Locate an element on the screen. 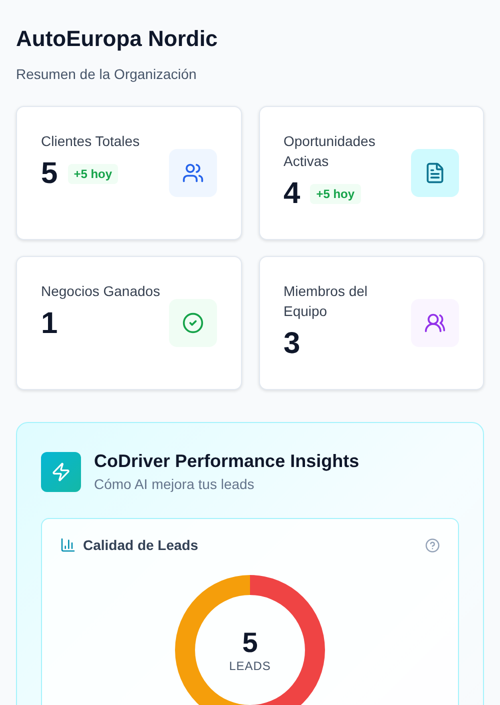 The image size is (500, 705). stat-value: 4 is located at coordinates (292, 194).